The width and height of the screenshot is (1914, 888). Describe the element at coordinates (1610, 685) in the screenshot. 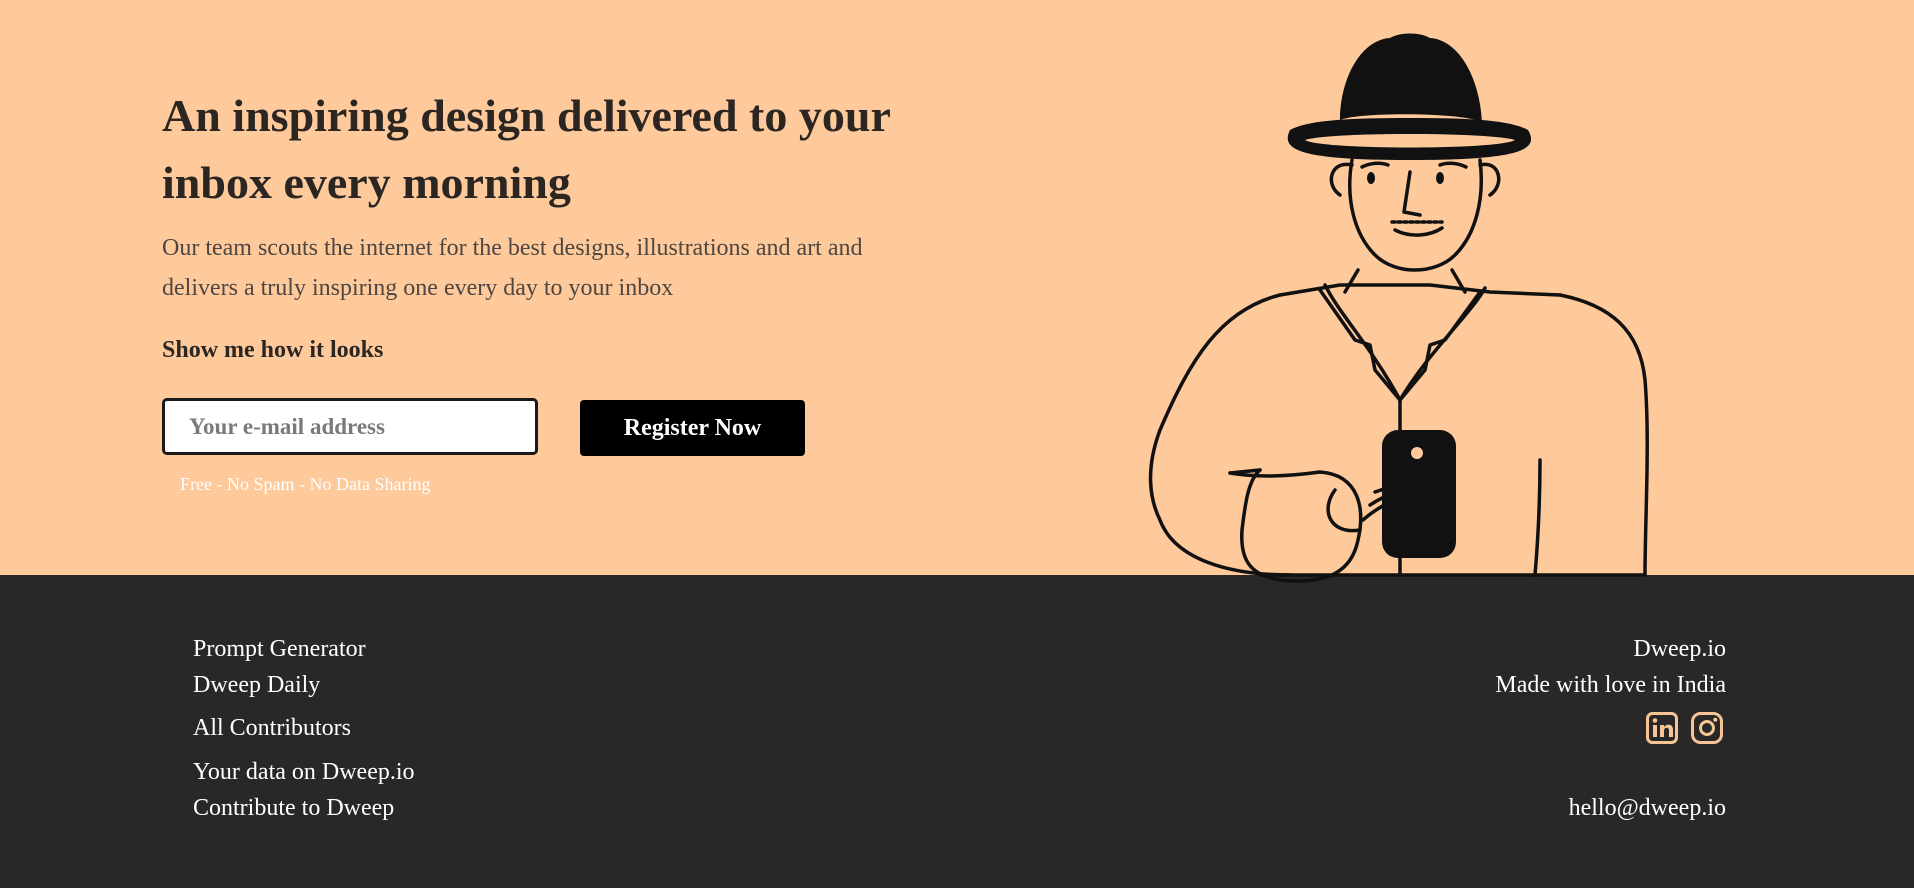

I see `footer-tagline: Made with love in India` at that location.